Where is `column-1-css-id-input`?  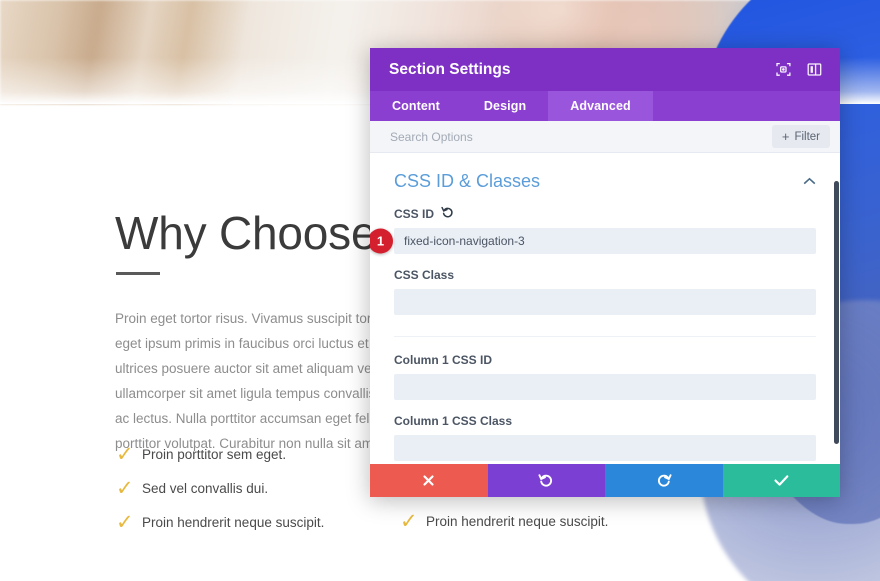 column-1-css-id-input is located at coordinates (605, 387).